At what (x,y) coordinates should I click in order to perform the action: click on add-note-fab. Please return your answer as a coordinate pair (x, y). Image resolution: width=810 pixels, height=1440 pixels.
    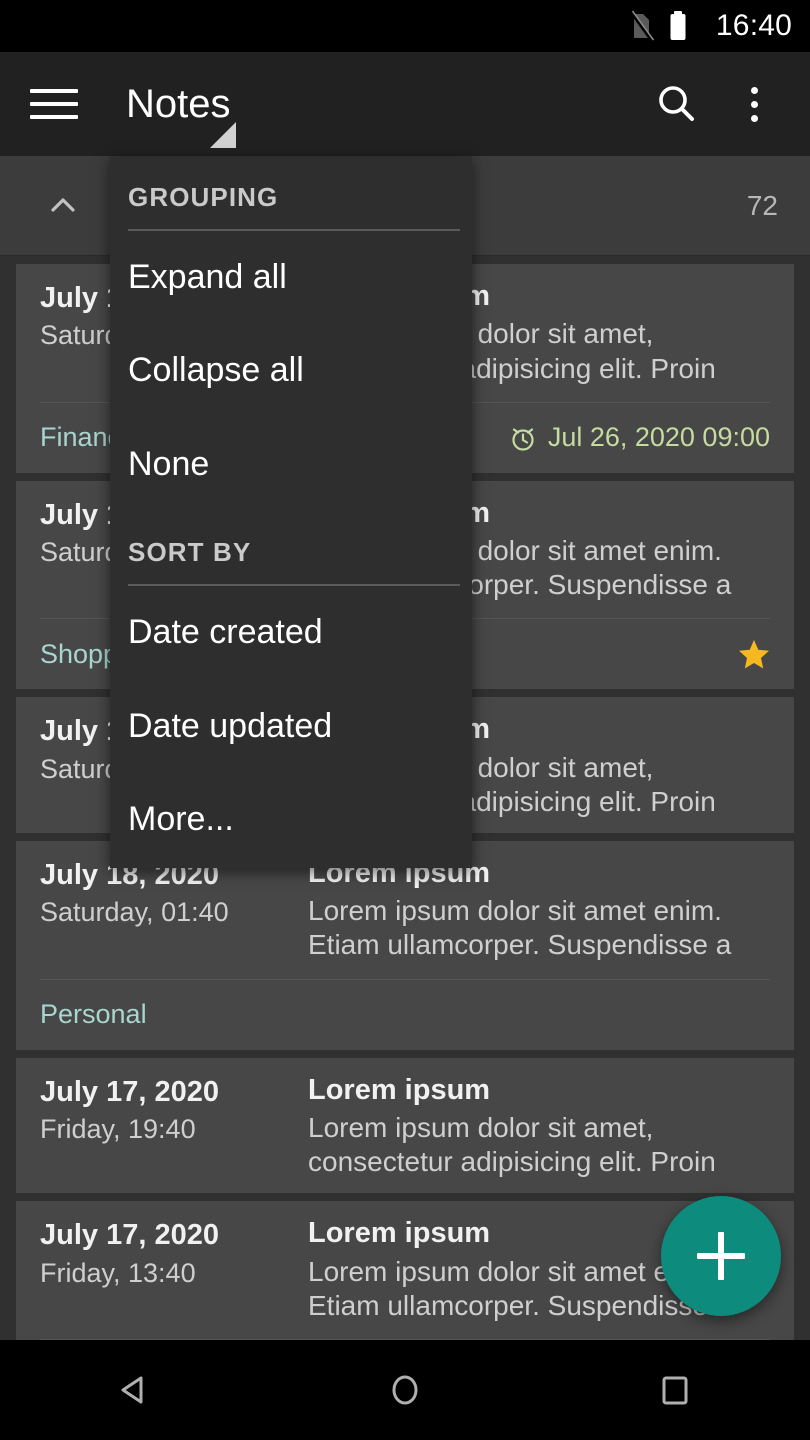
    Looking at the image, I should click on (721, 1256).